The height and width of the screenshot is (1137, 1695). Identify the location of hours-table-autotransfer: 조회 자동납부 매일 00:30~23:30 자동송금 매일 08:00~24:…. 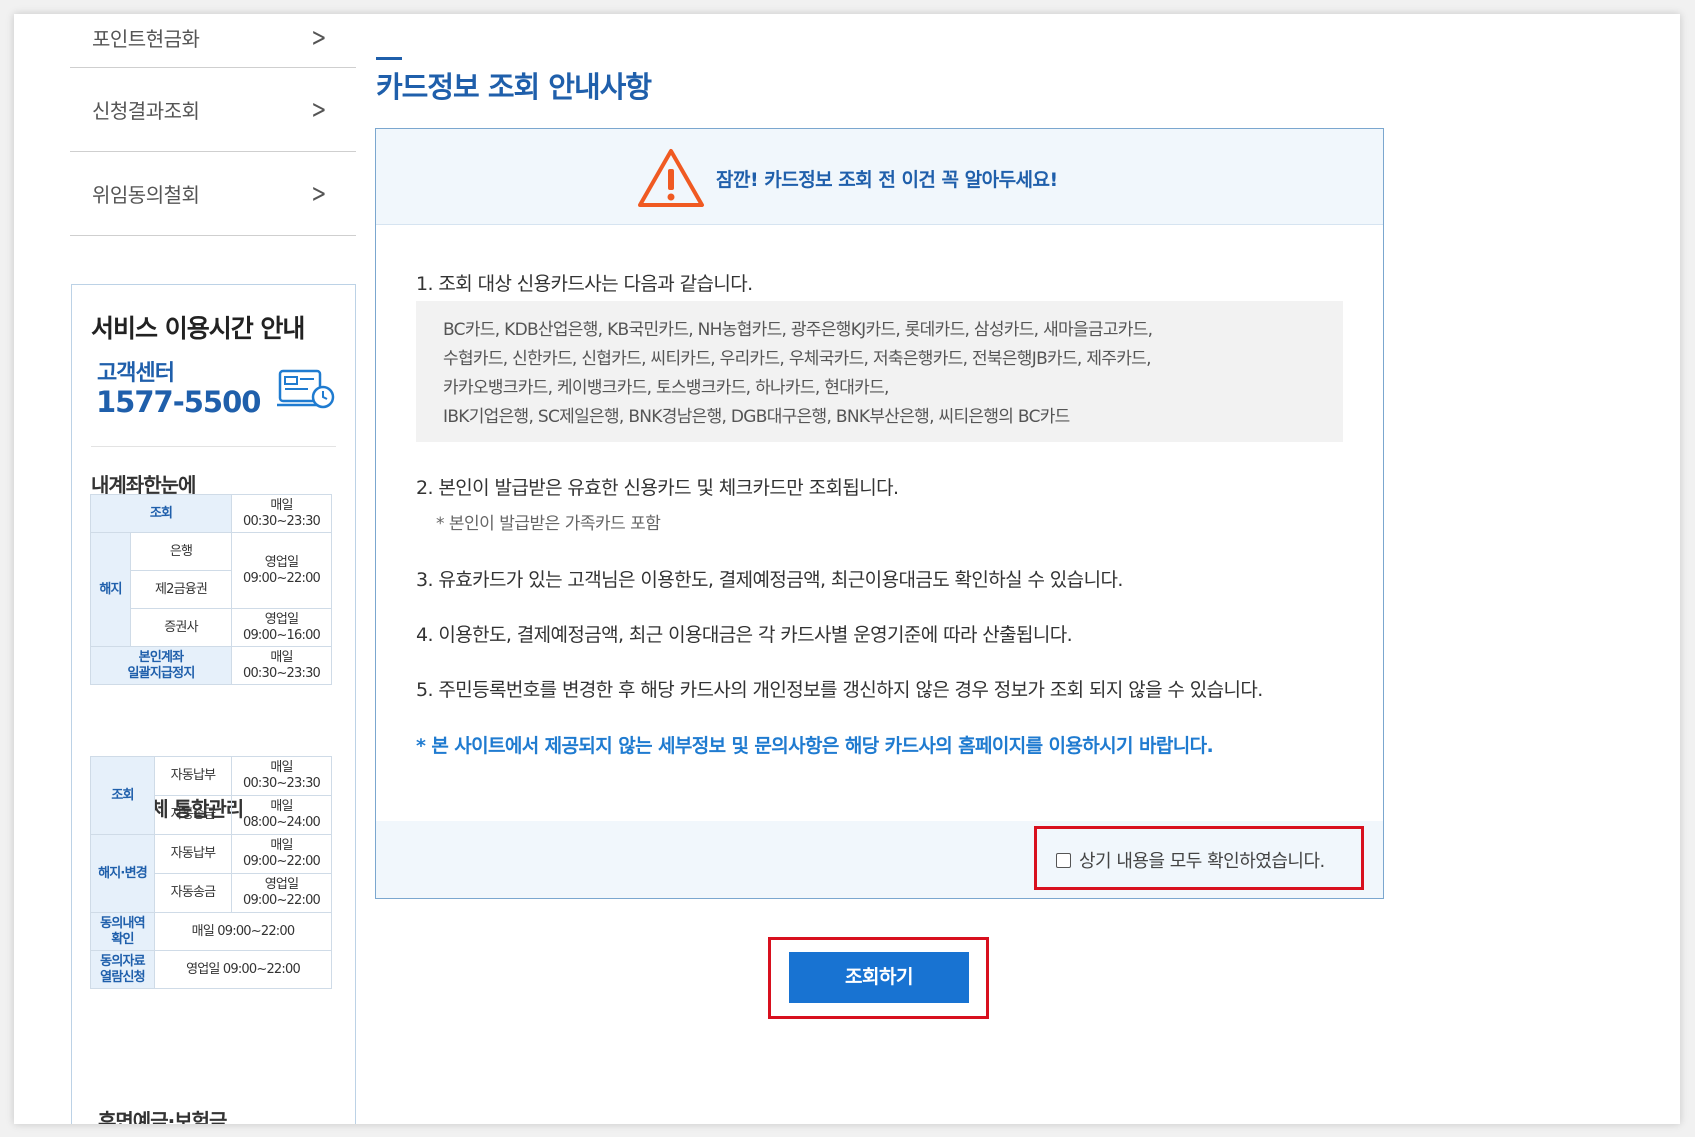
(211, 872).